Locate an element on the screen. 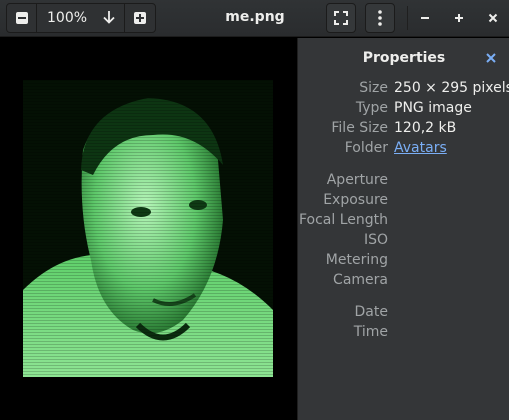  prop-row-type: Type PNG image is located at coordinates (403, 108).